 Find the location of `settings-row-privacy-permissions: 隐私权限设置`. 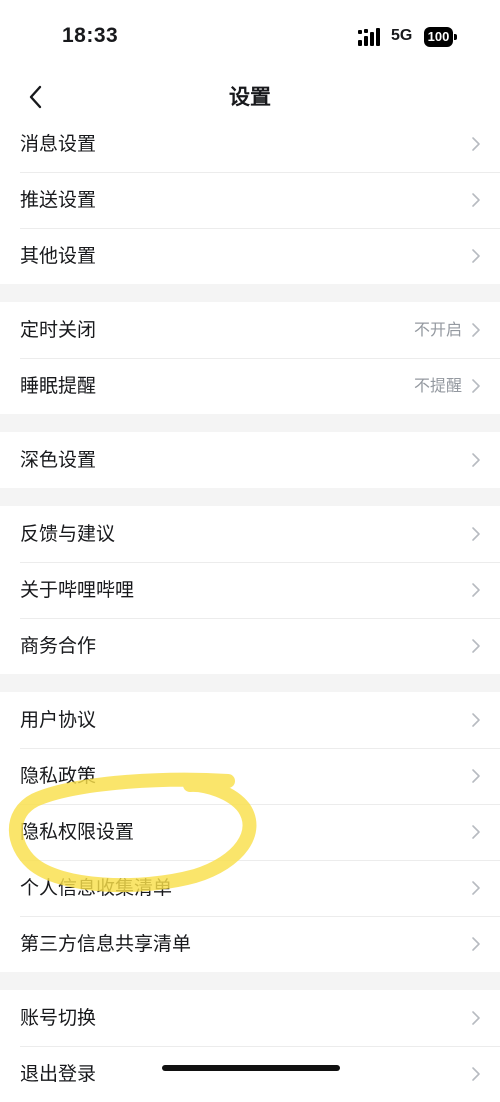

settings-row-privacy-permissions: 隐私权限设置 is located at coordinates (250, 832).